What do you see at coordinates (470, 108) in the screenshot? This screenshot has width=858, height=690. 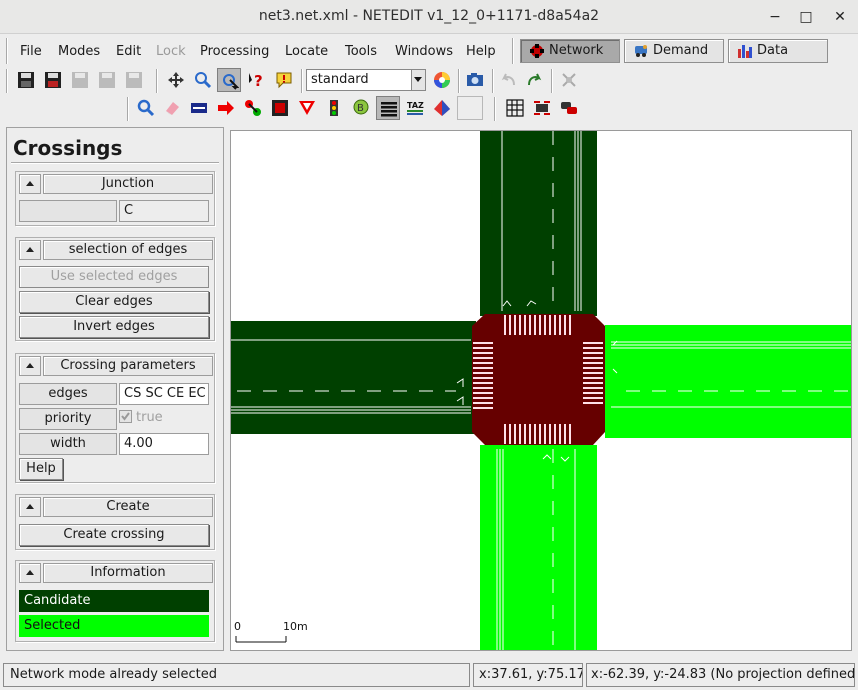 I see `wire-mode-button` at bounding box center [470, 108].